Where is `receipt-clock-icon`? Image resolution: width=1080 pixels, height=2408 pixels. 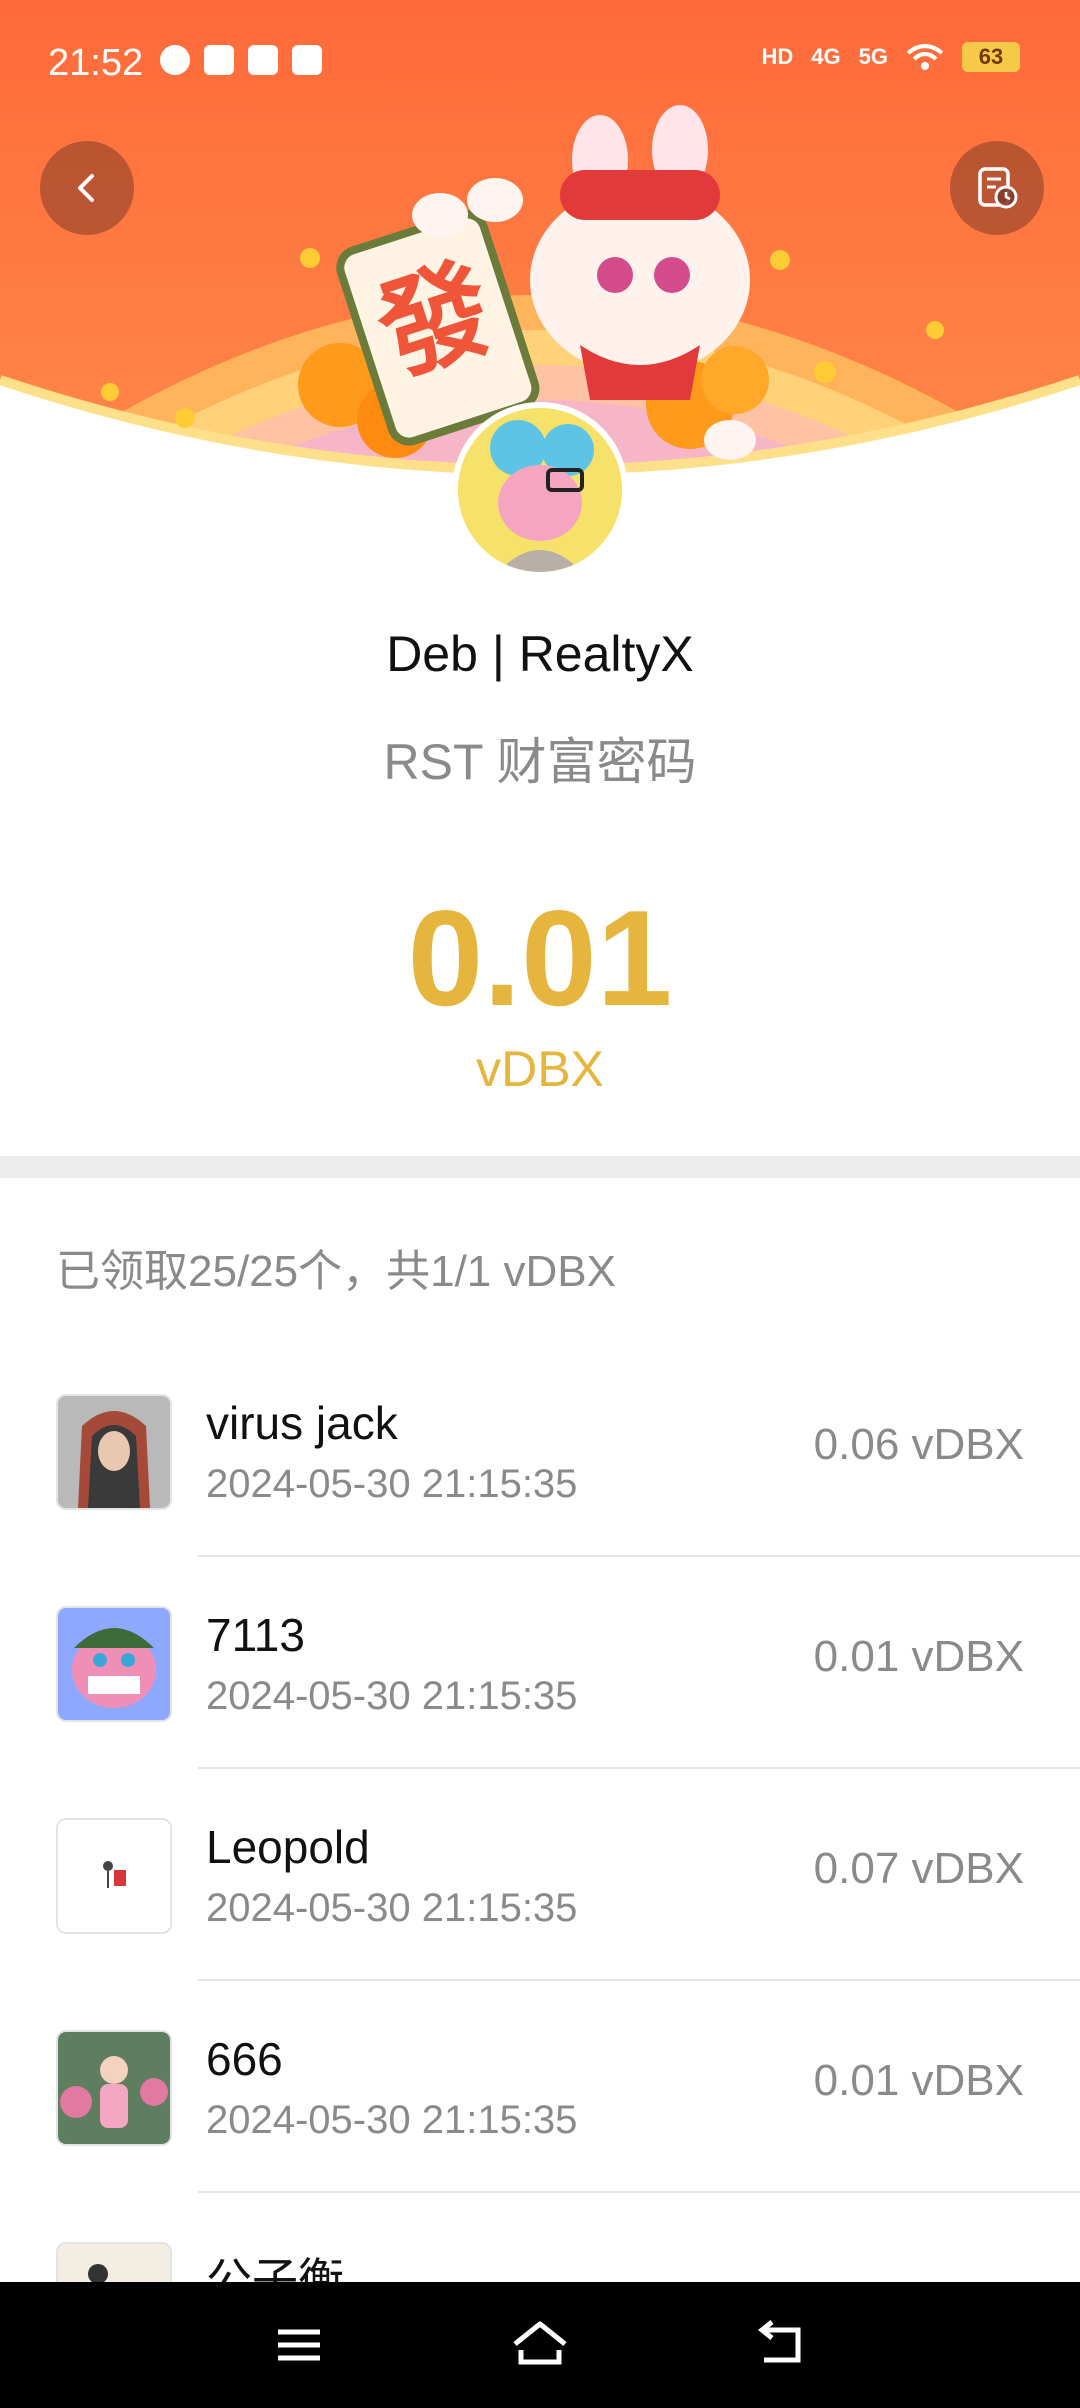 receipt-clock-icon is located at coordinates (998, 188).